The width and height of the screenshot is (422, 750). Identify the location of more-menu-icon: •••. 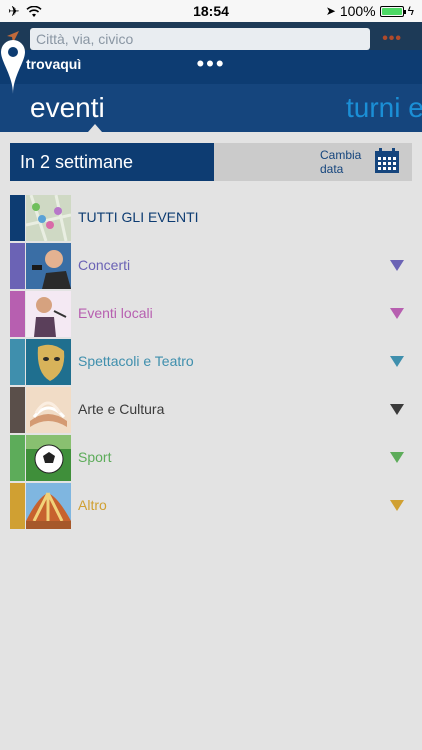
(211, 64).